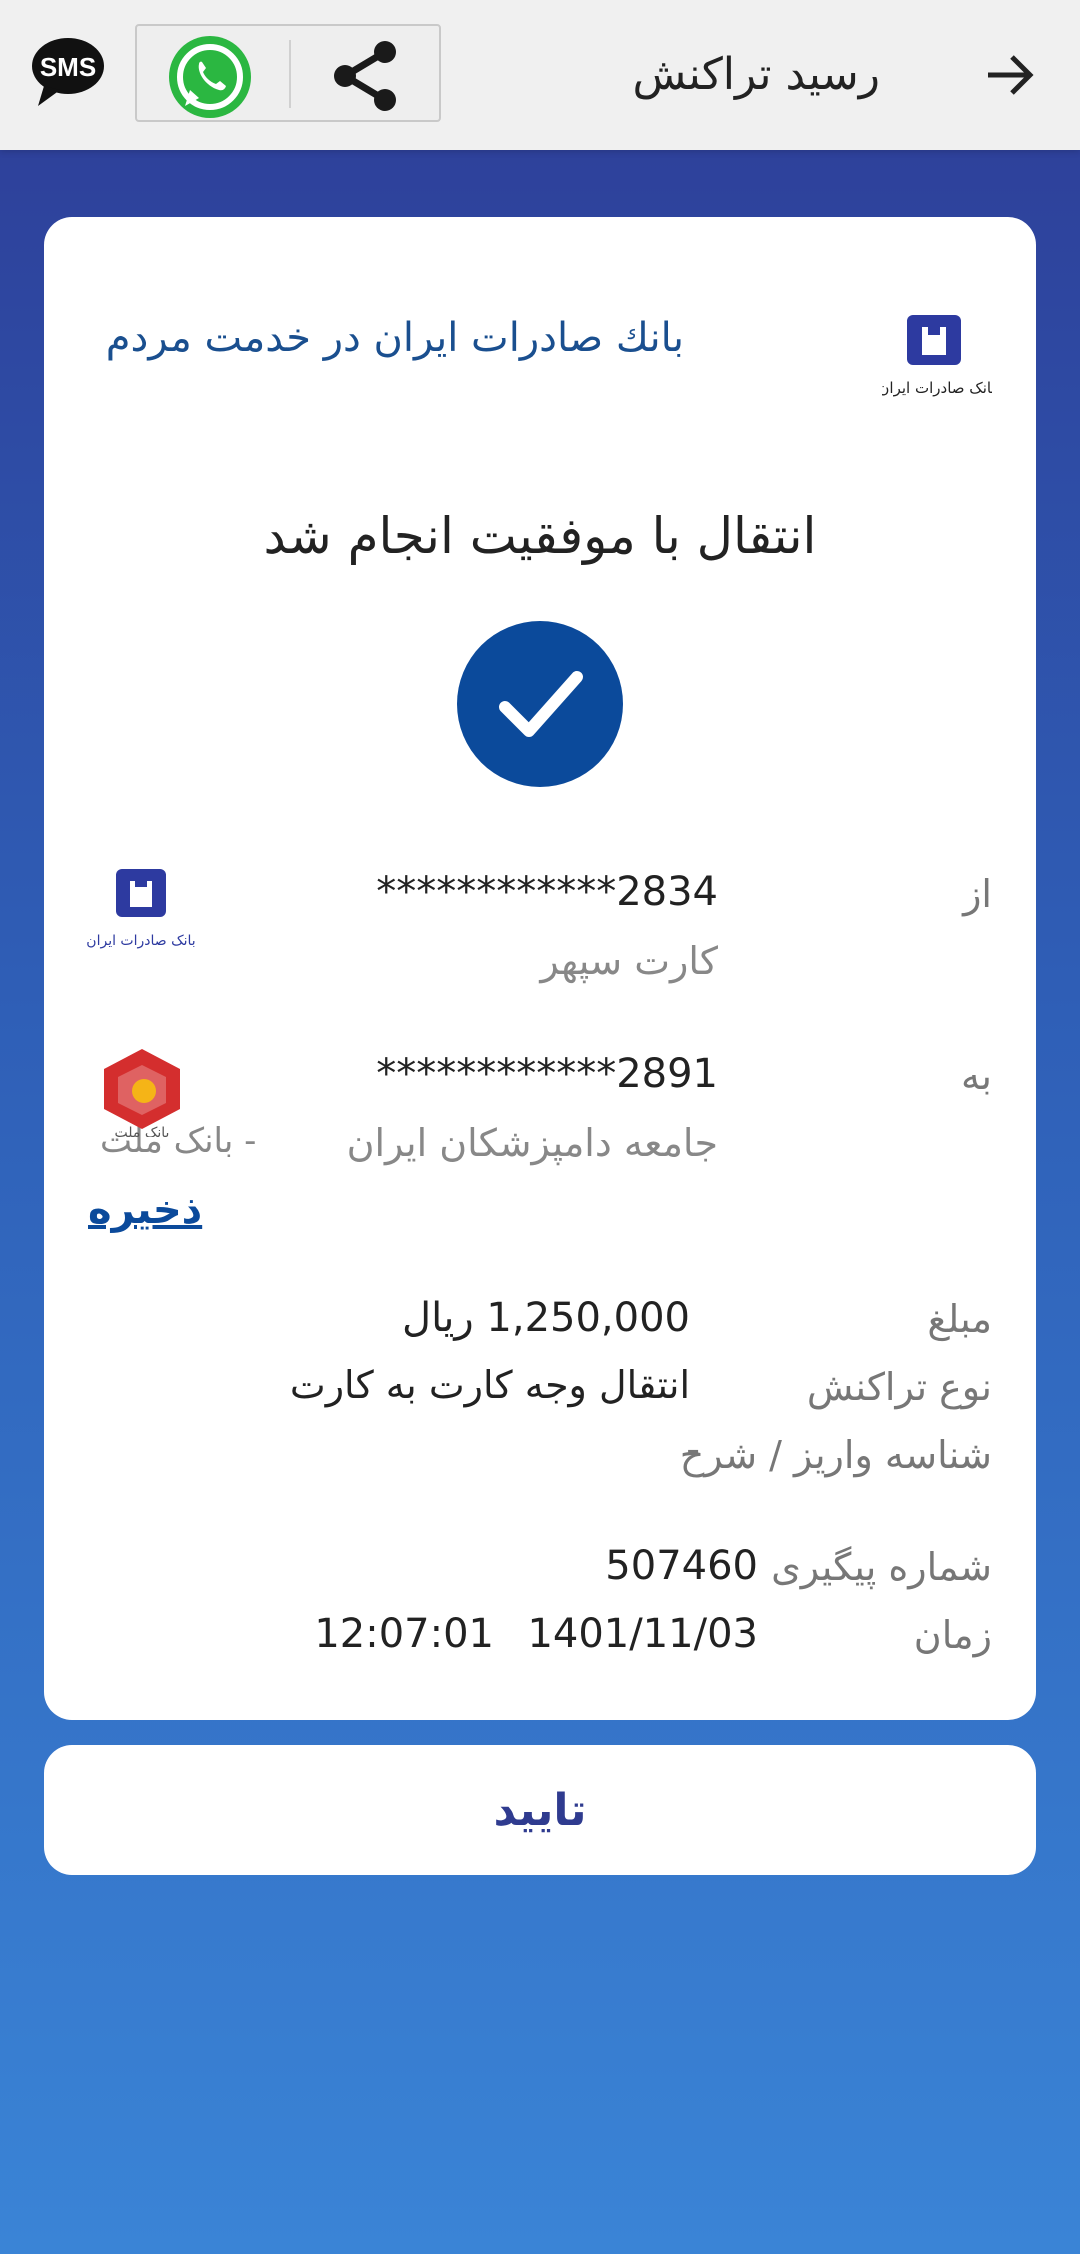 The width and height of the screenshot is (1080, 2254). Describe the element at coordinates (142, 1094) in the screenshot. I see `mellat-logo: بانک ملت` at that location.